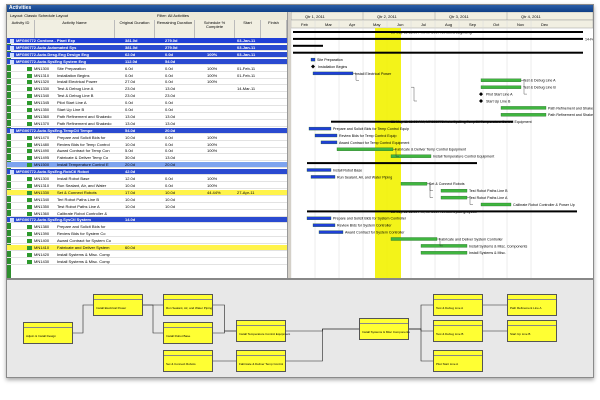 Image resolution: width=600 pixels, height=400 pixels. Describe the element at coordinates (261, 361) in the screenshot. I see `network-node: Fabricate & Deliver Temp Control` at that location.